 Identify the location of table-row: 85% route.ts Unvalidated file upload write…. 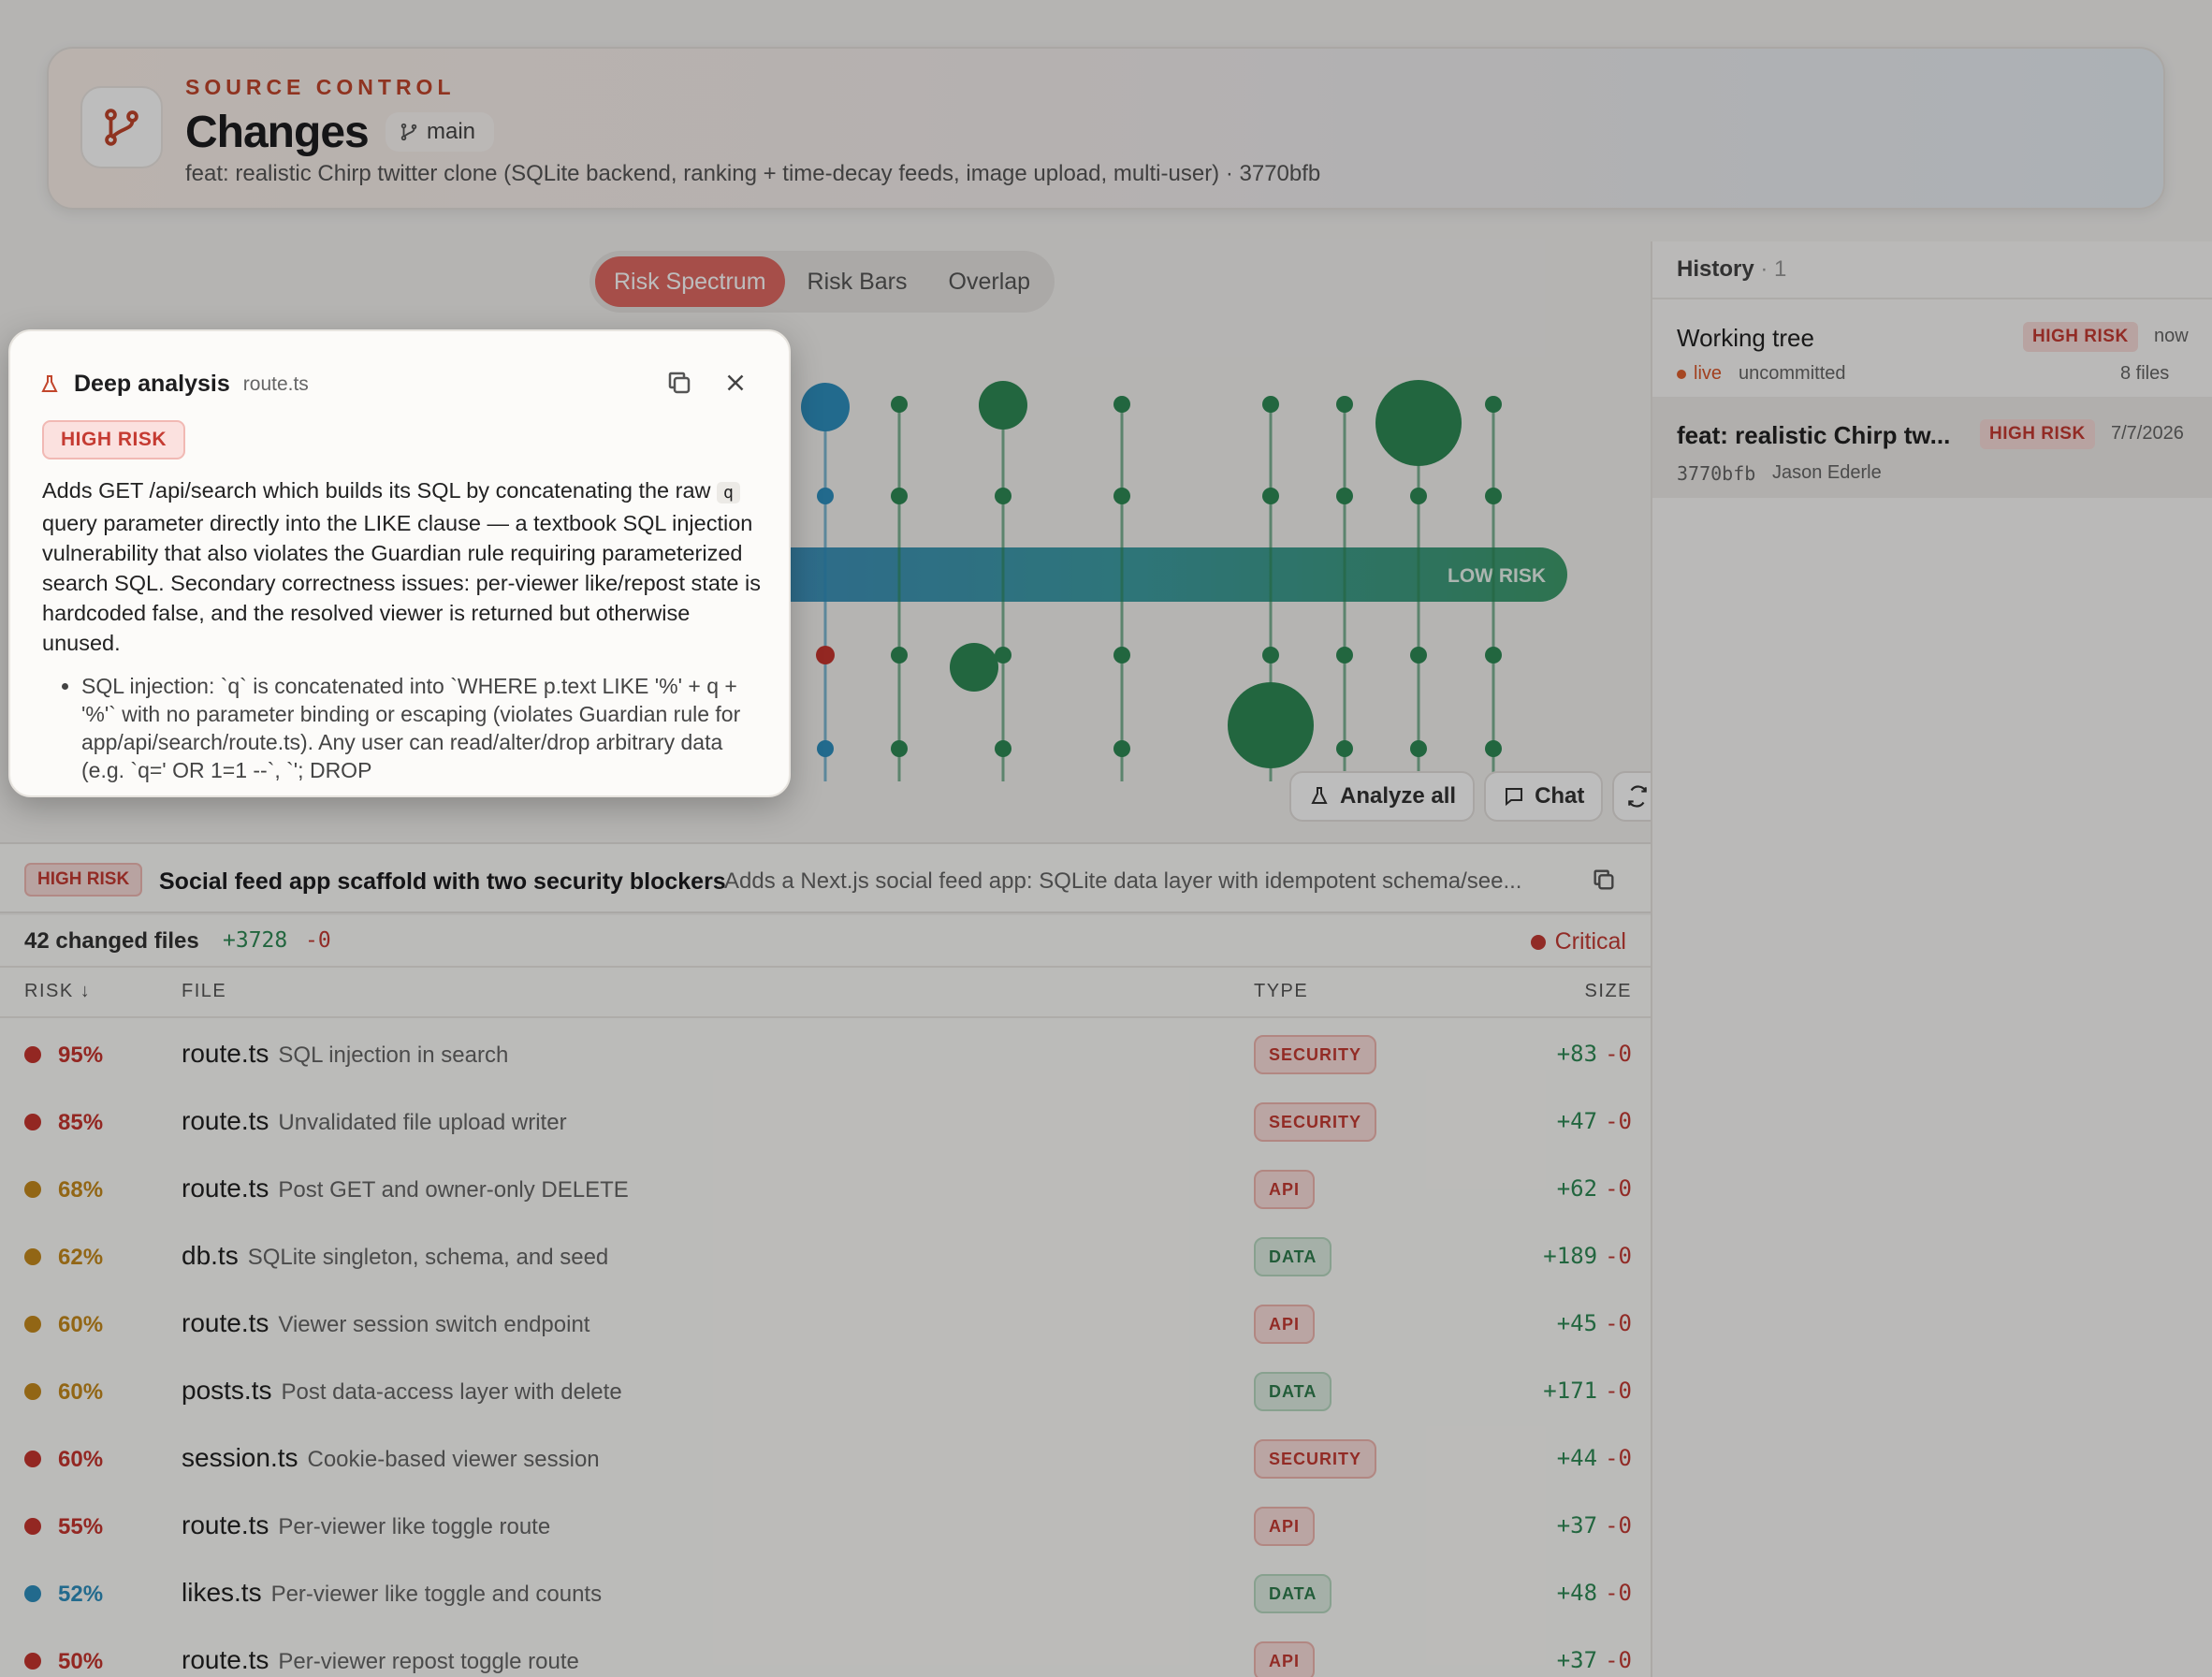
(825, 1121).